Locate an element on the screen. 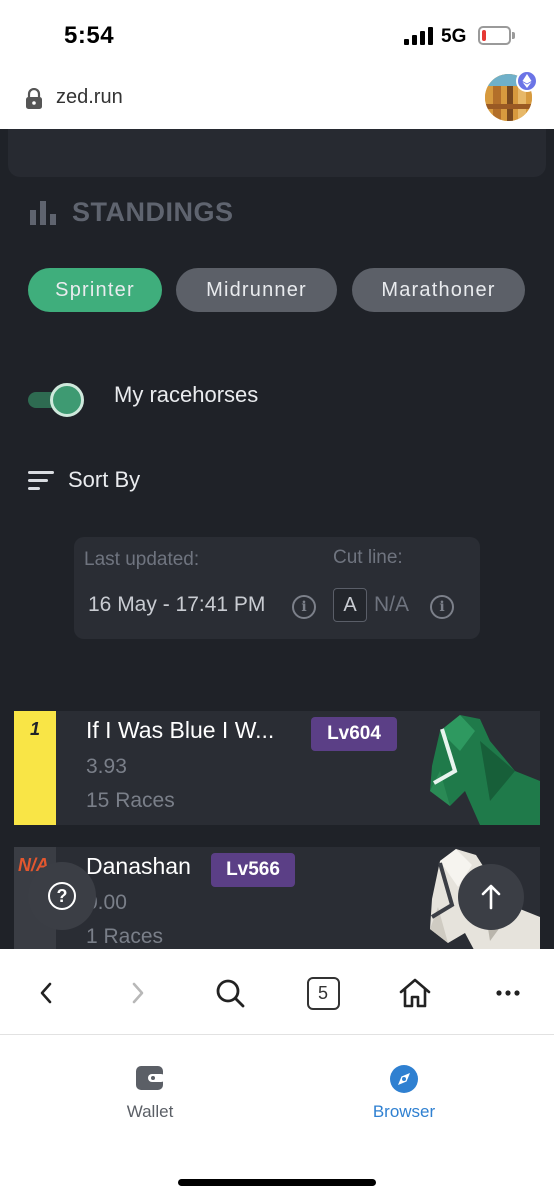 The width and height of the screenshot is (554, 1200). url-text: zed.run is located at coordinates (89, 97).